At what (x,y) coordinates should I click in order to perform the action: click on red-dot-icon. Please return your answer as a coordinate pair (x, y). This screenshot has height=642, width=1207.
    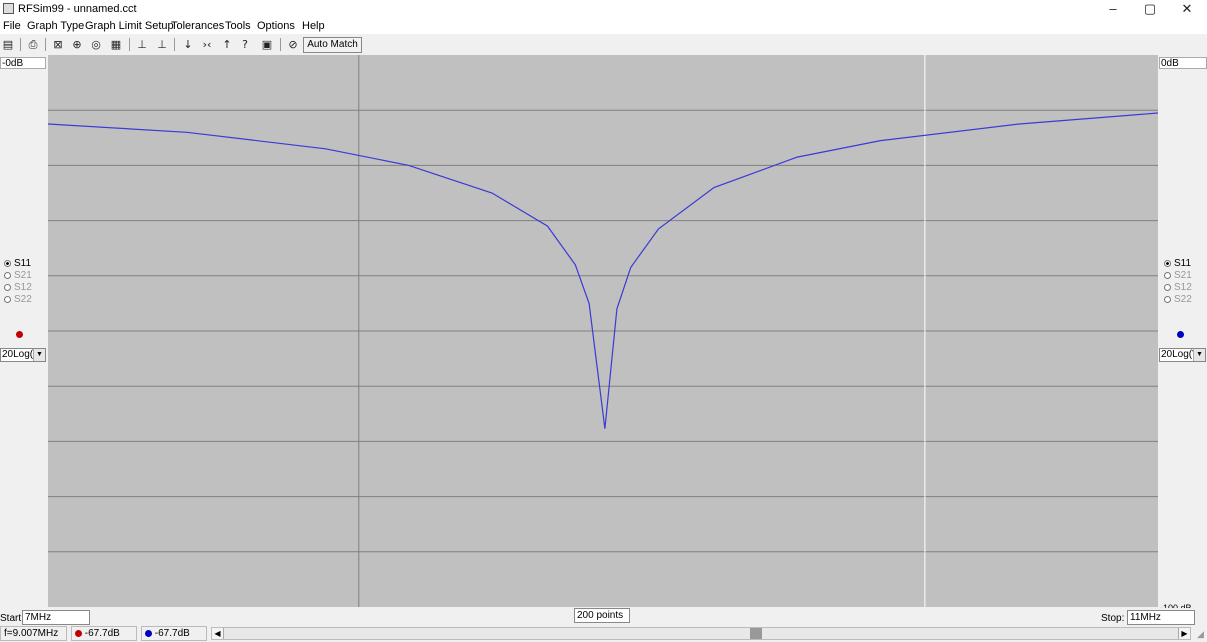
    Looking at the image, I should click on (78, 633).